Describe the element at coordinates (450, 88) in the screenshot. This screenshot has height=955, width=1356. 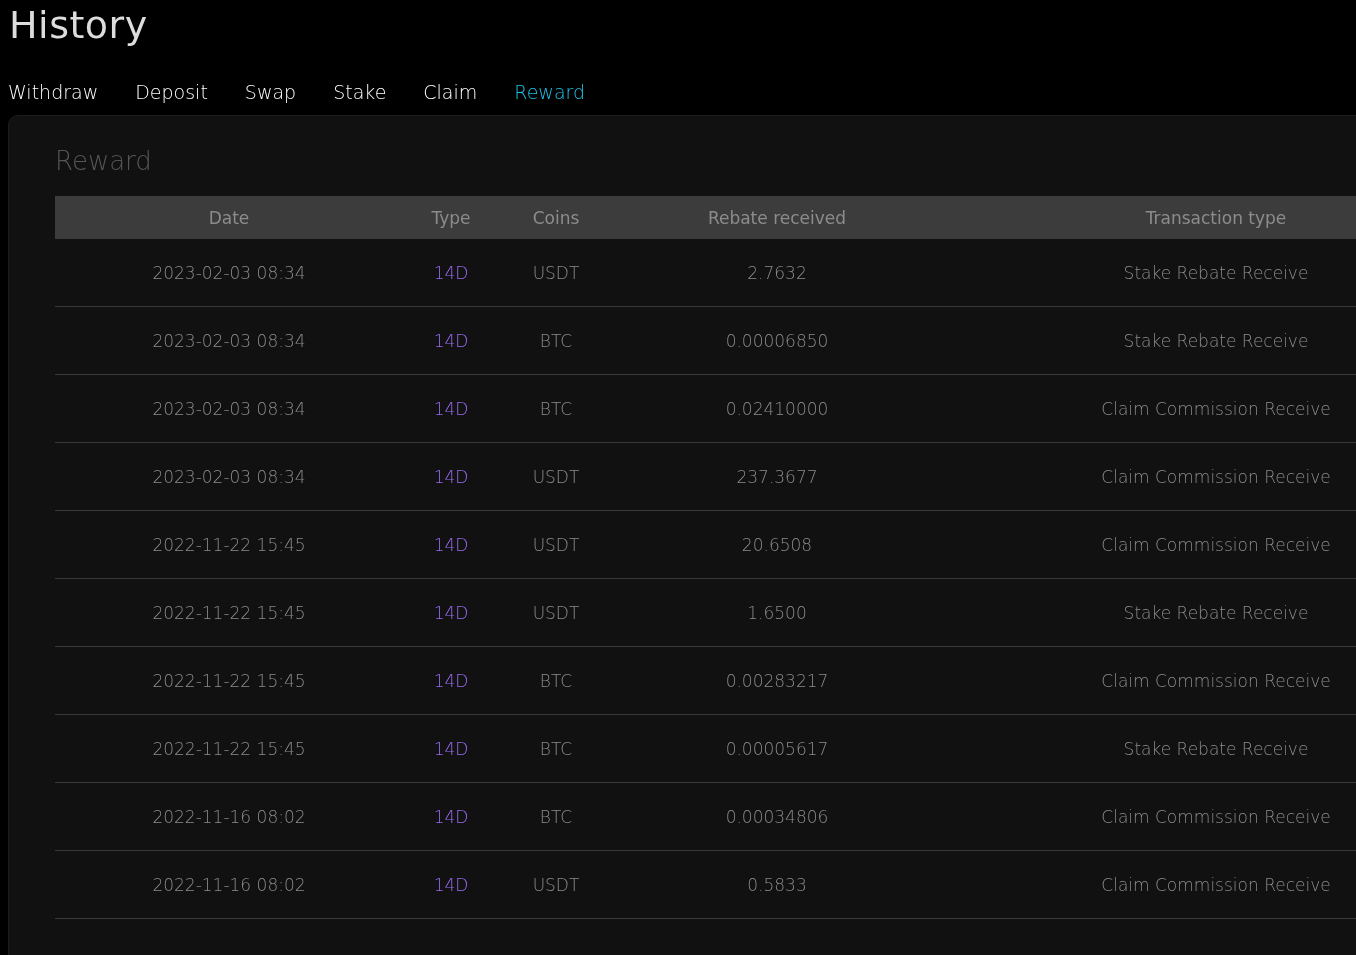
I see `tab: Claim` at that location.